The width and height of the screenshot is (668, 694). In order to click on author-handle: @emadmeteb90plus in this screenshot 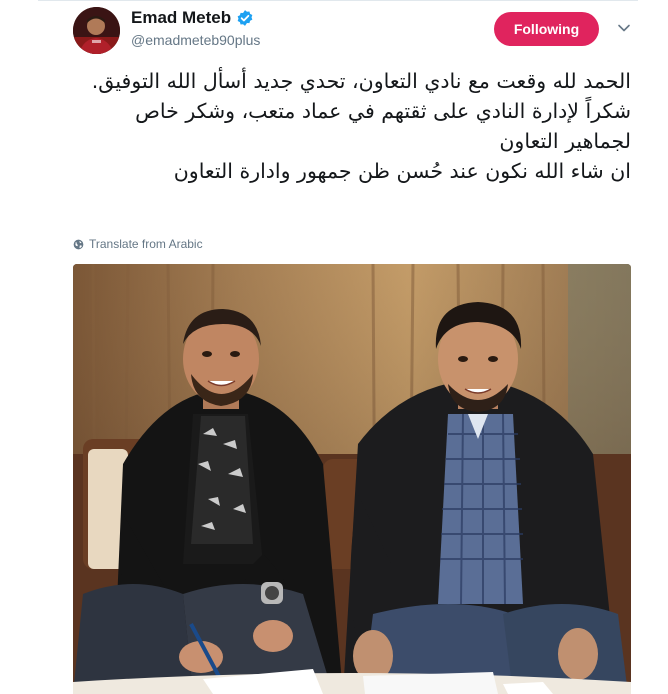, I will do `click(195, 40)`.